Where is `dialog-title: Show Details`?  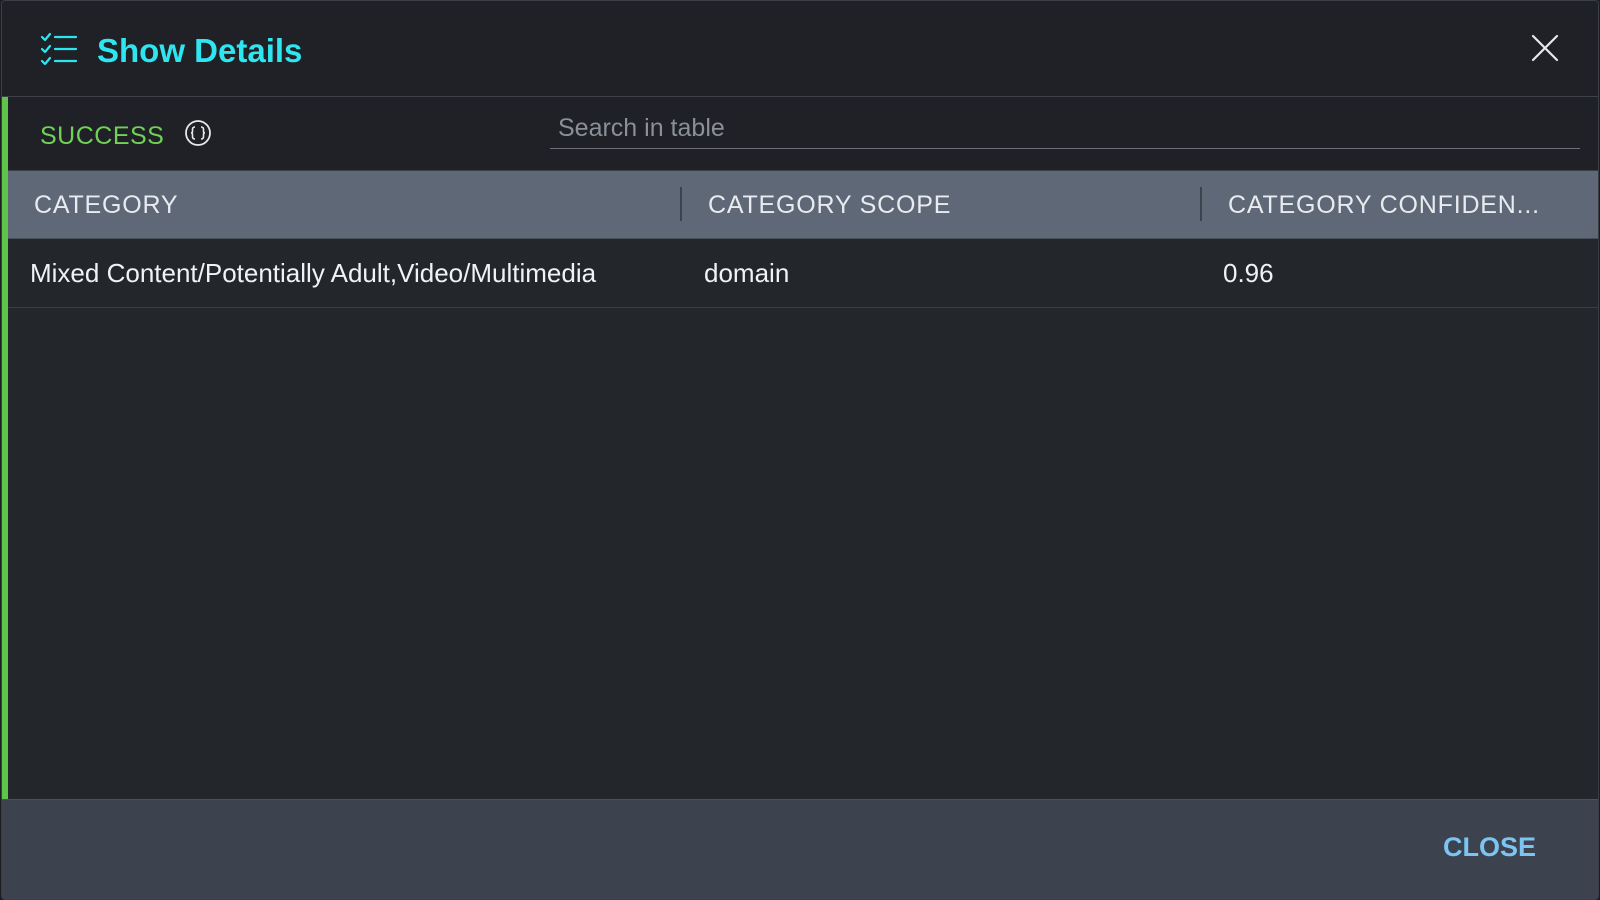 dialog-title: Show Details is located at coordinates (200, 50).